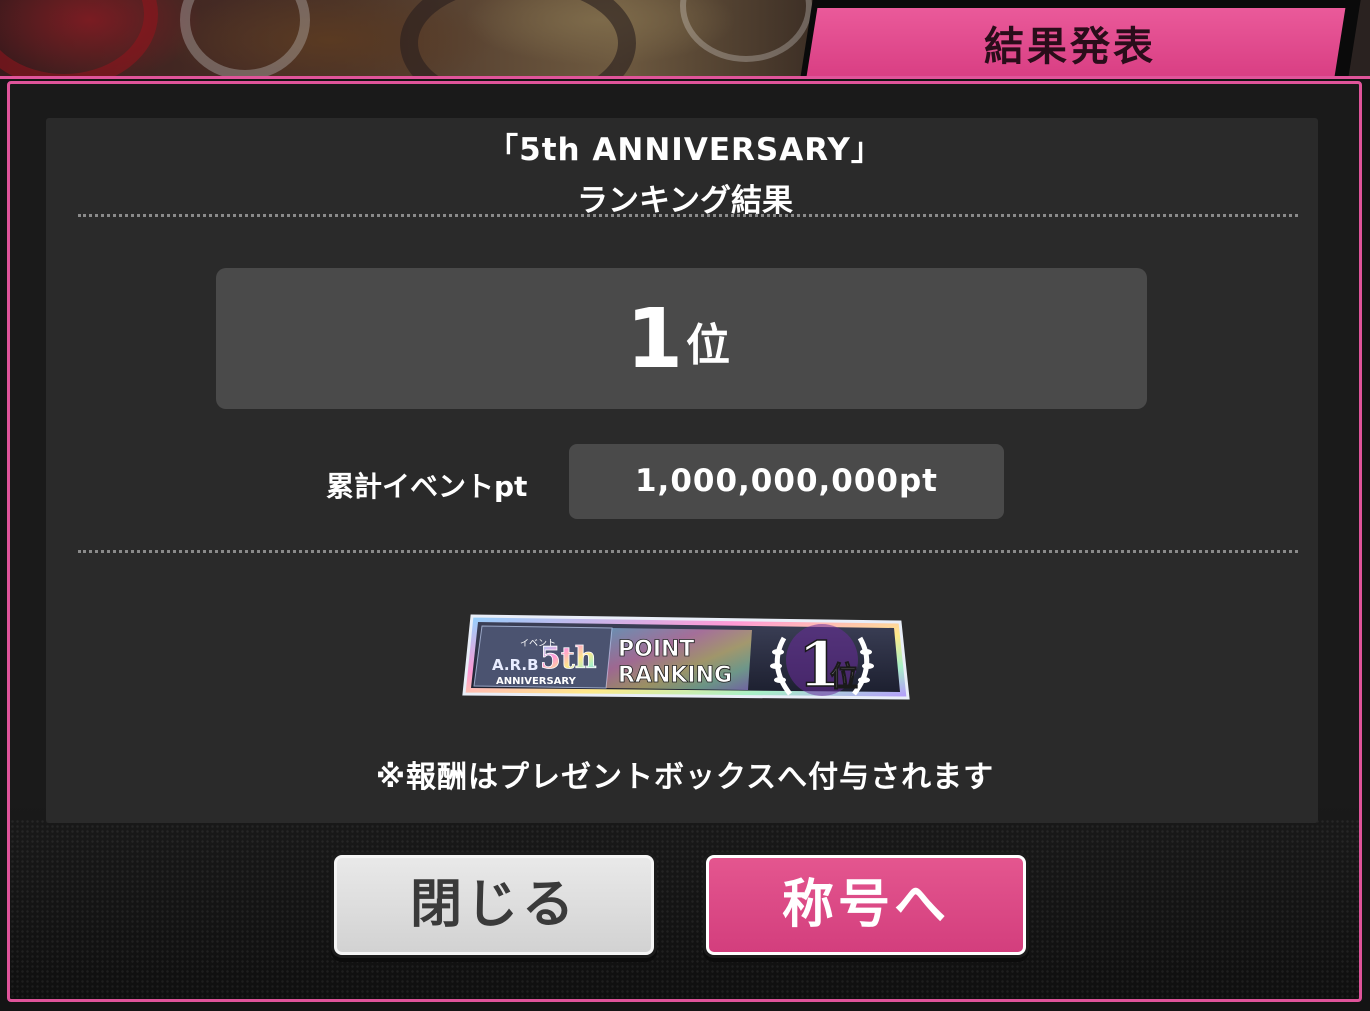  What do you see at coordinates (655, 339) in the screenshot?
I see `rank-number: 1` at bounding box center [655, 339].